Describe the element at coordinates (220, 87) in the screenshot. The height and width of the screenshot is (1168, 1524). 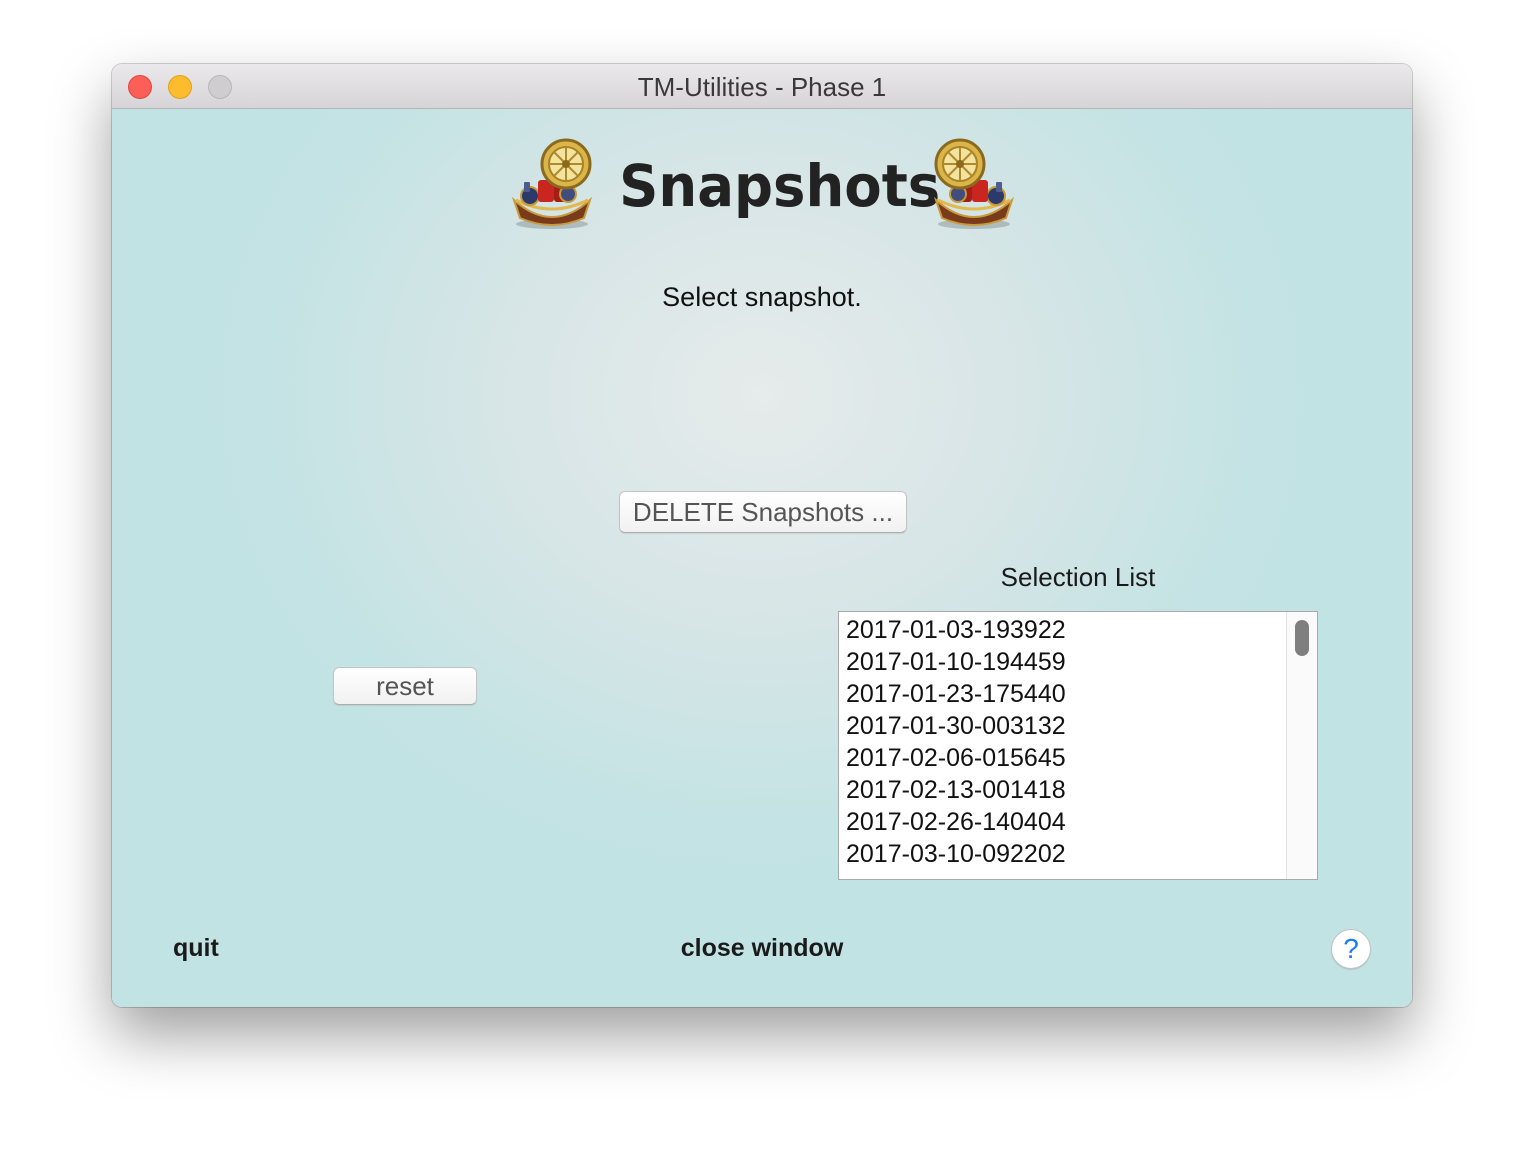
I see `zoom-window-light` at that location.